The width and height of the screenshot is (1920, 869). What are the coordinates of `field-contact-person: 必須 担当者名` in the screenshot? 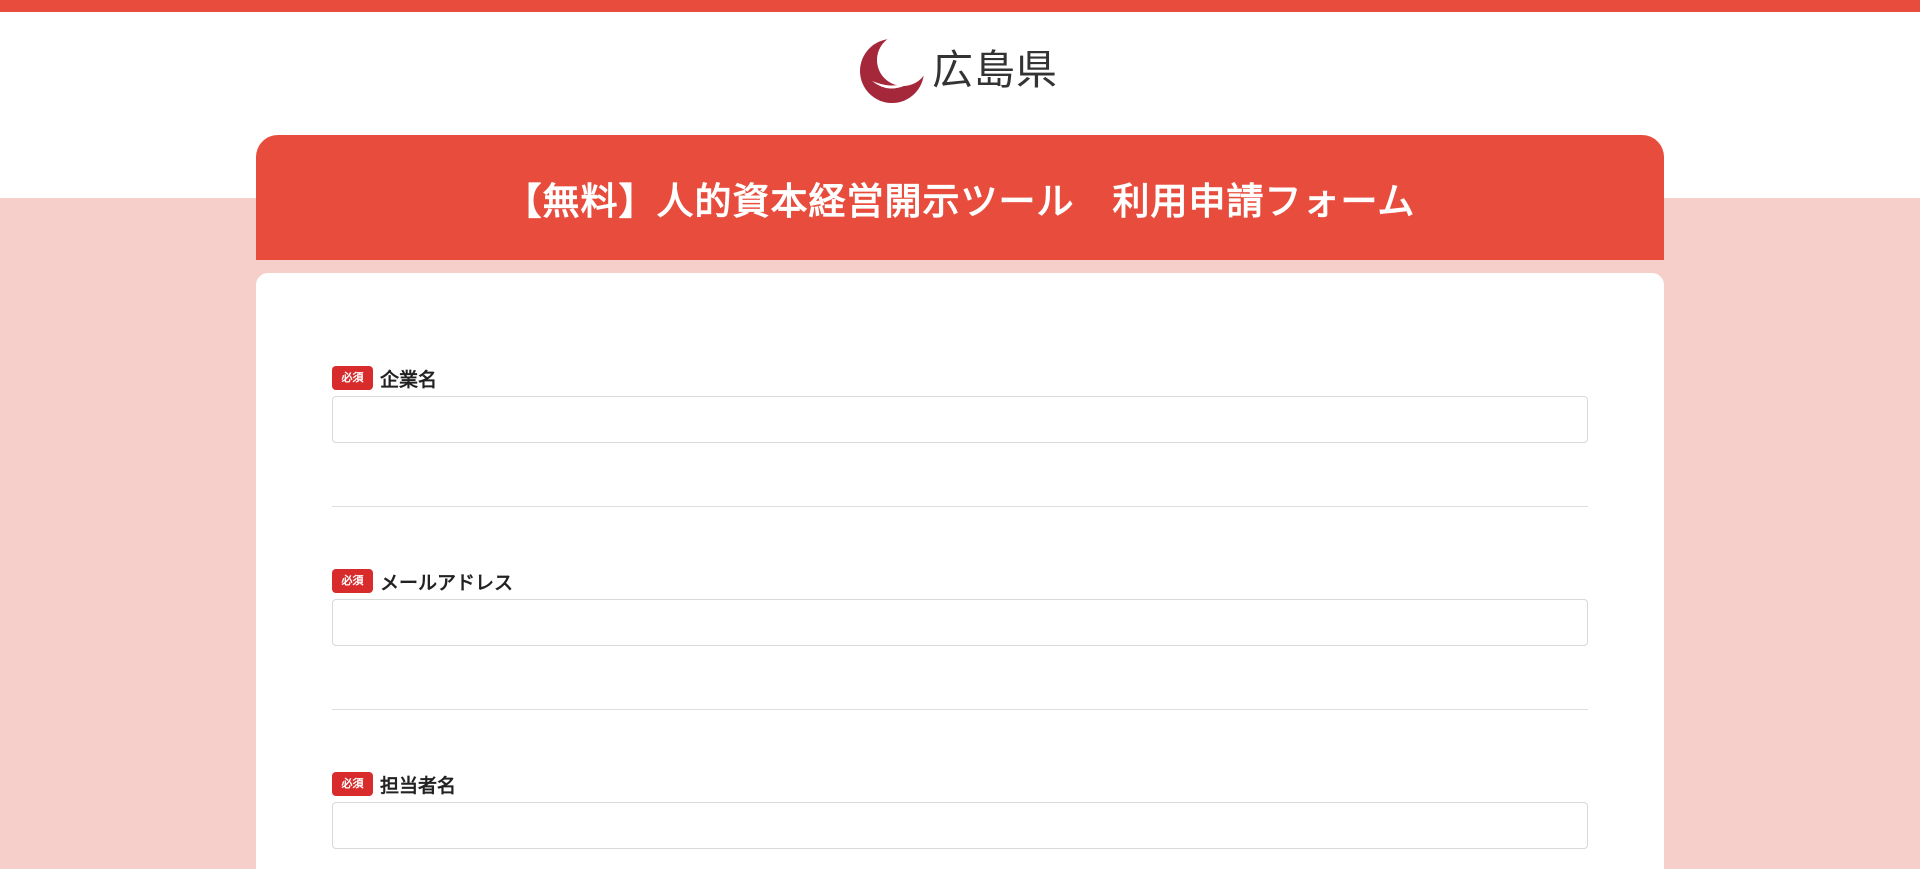 It's located at (960, 810).